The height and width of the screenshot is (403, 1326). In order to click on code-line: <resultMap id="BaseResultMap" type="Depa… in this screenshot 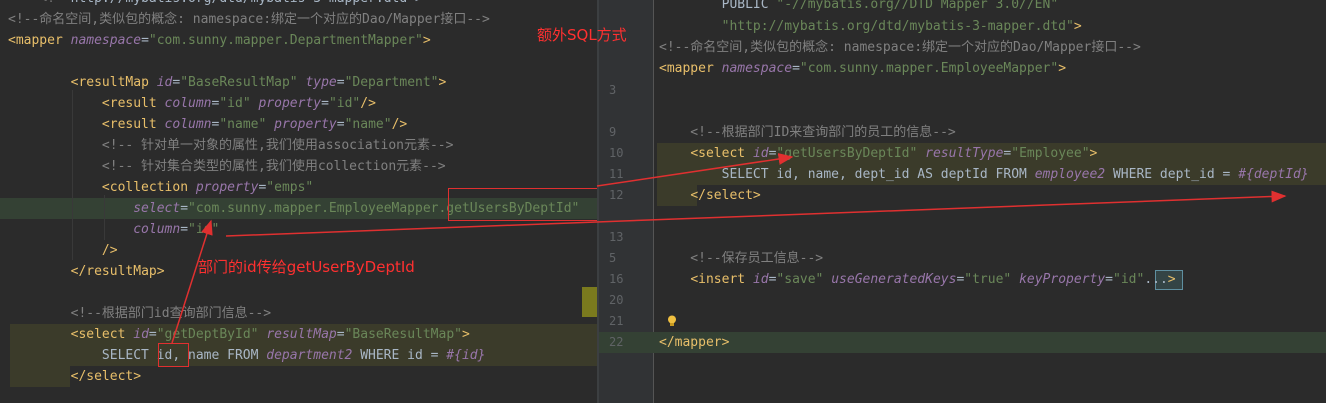, I will do `click(227, 82)`.